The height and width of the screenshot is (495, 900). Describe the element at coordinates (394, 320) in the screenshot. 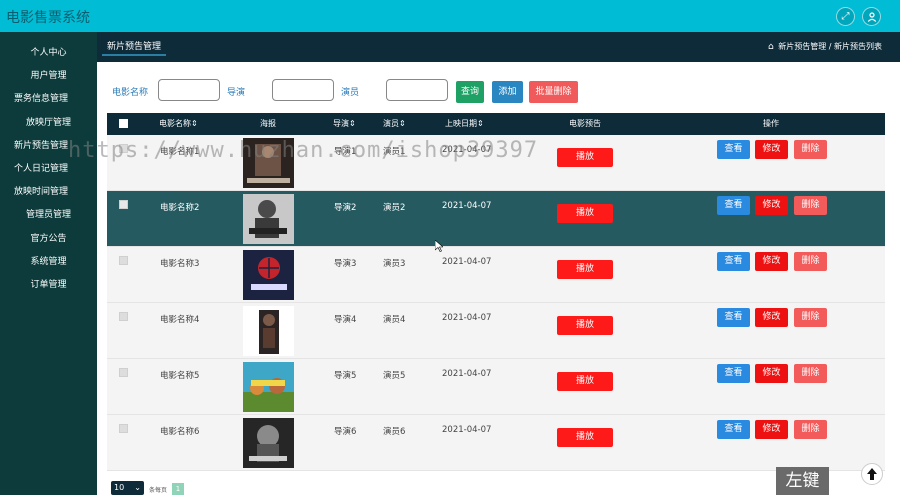

I see `cell-actor: 演员4` at that location.